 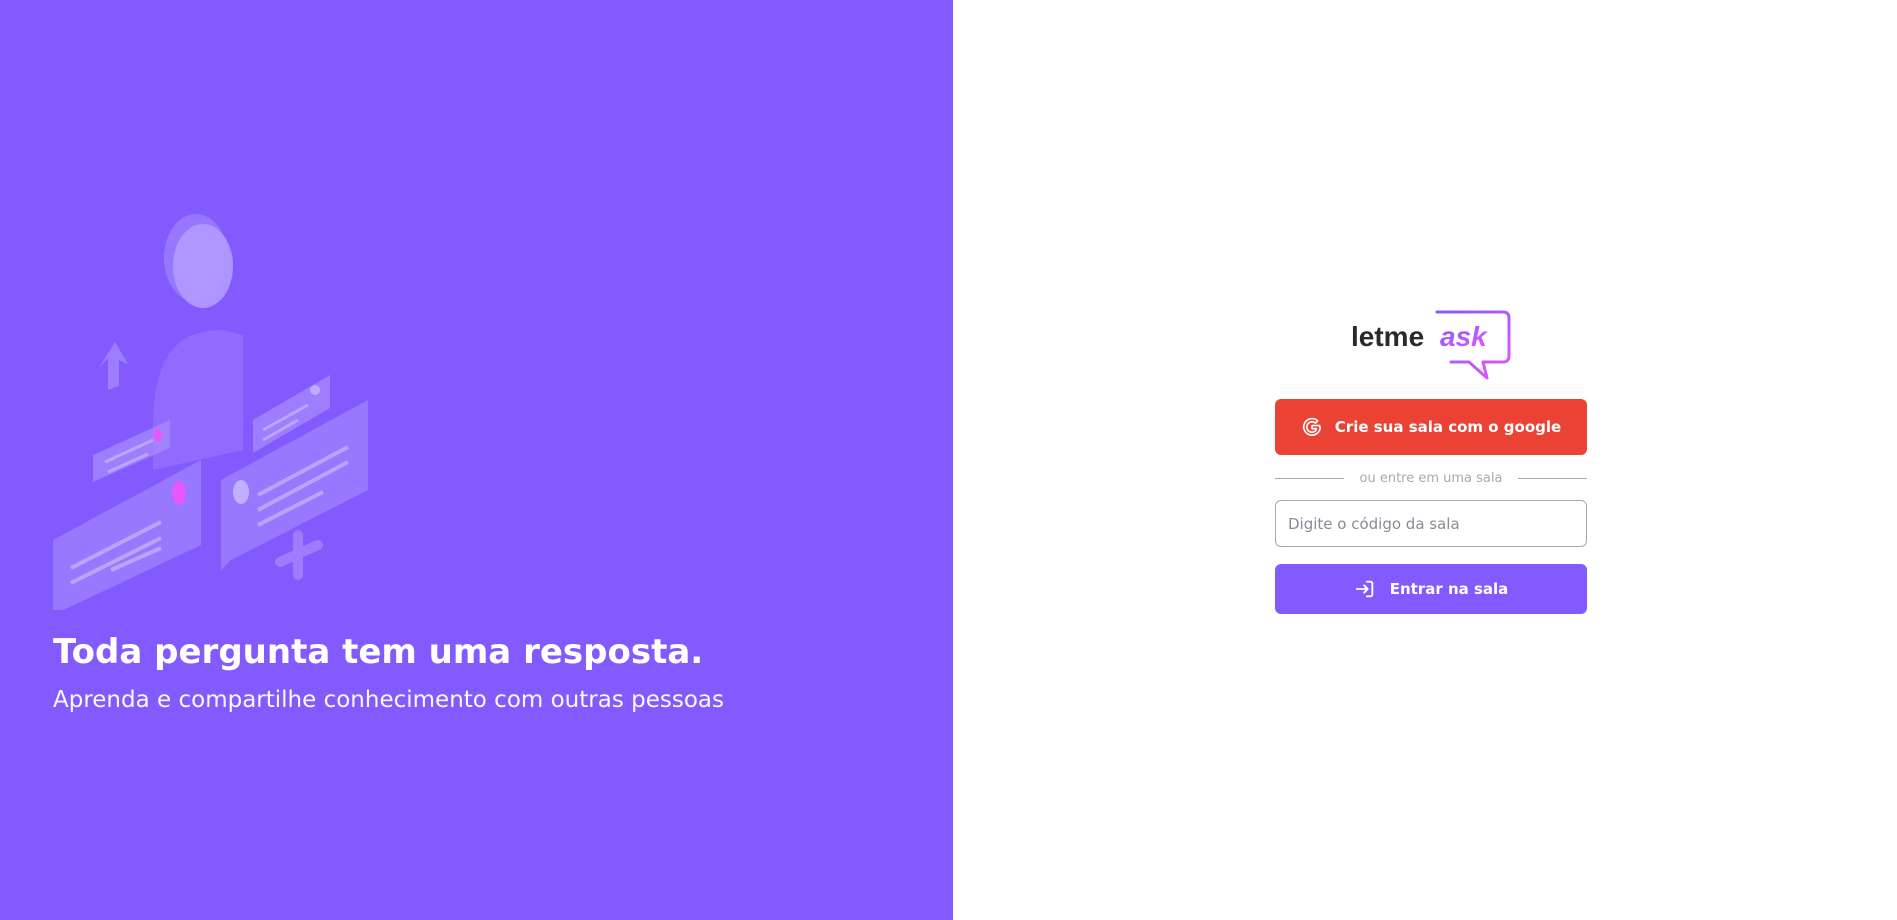 I want to click on separator-line-left, so click(x=1309, y=478).